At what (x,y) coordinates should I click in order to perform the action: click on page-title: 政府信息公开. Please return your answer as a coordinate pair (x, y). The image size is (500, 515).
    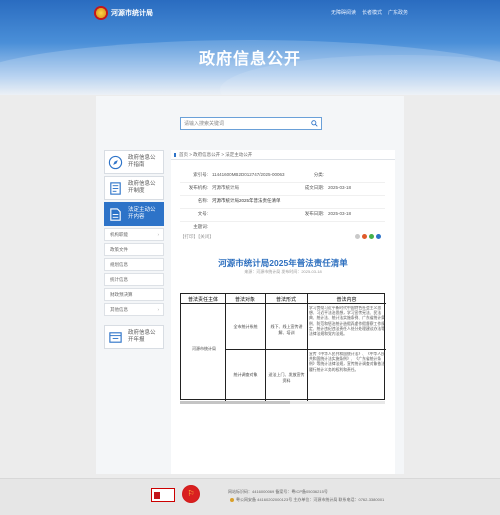
    Looking at the image, I should click on (249, 59).